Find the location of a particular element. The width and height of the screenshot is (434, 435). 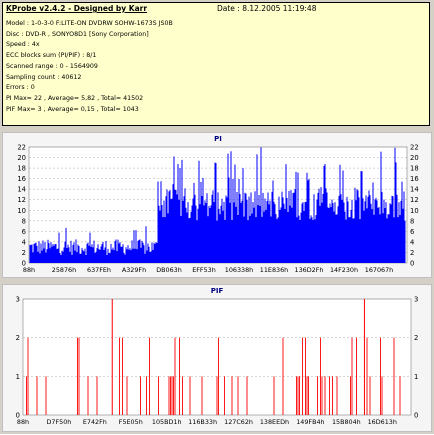

x-tick-label: 637FEh is located at coordinates (99, 270).